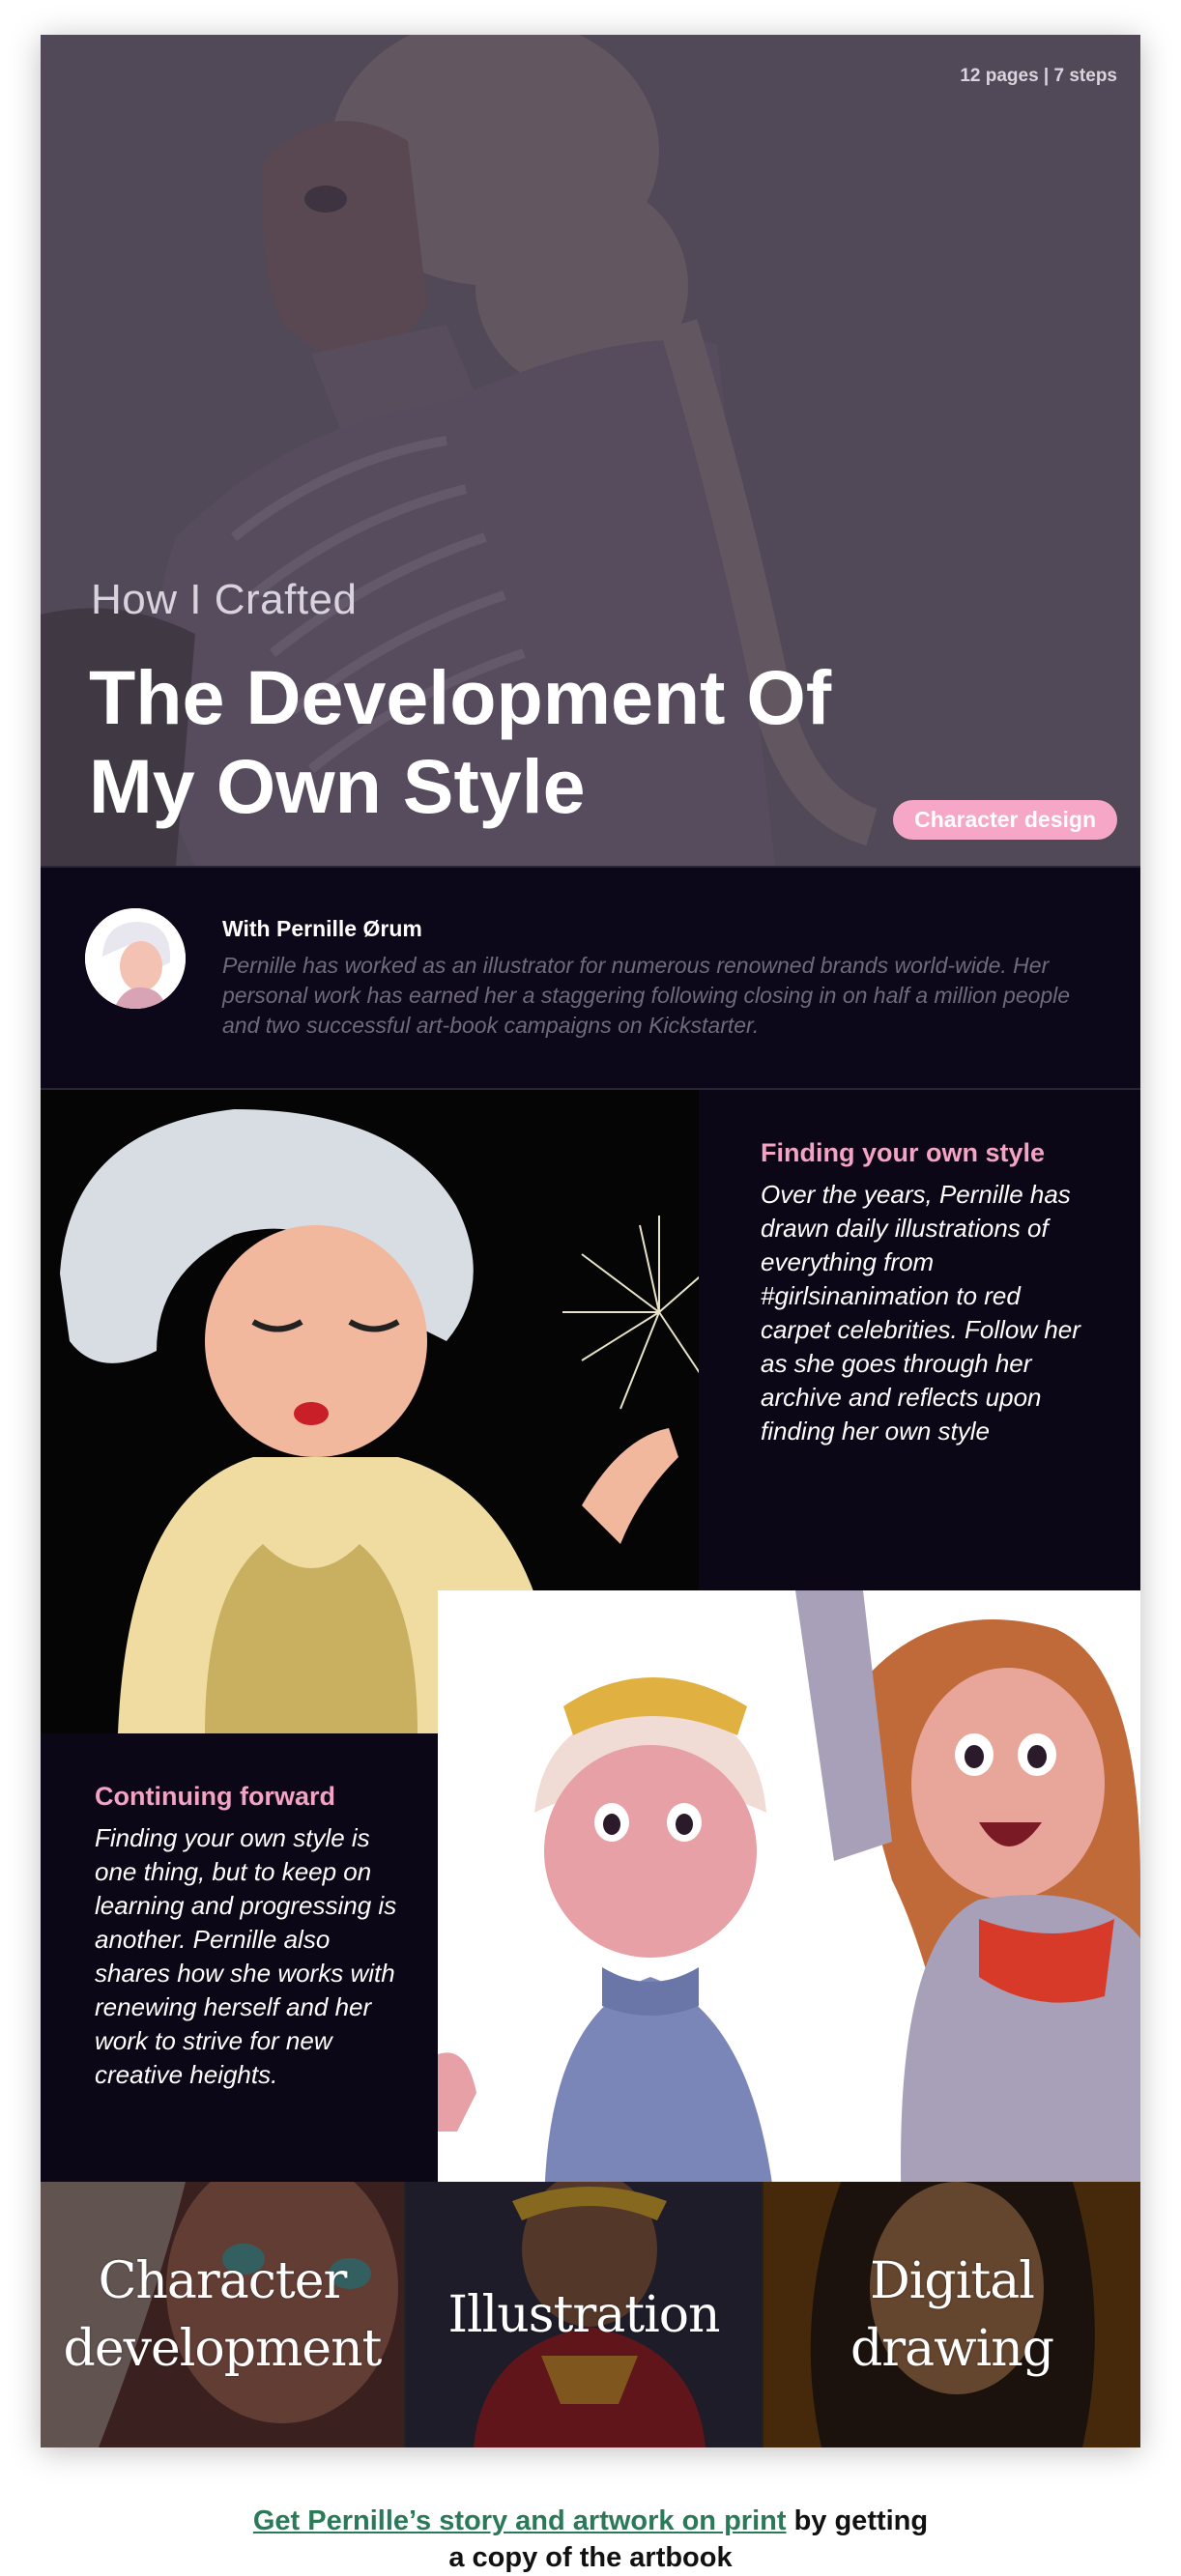 The height and width of the screenshot is (2576, 1181). I want to click on category-tile-digital-drawing: Digital drawing, so click(951, 2315).